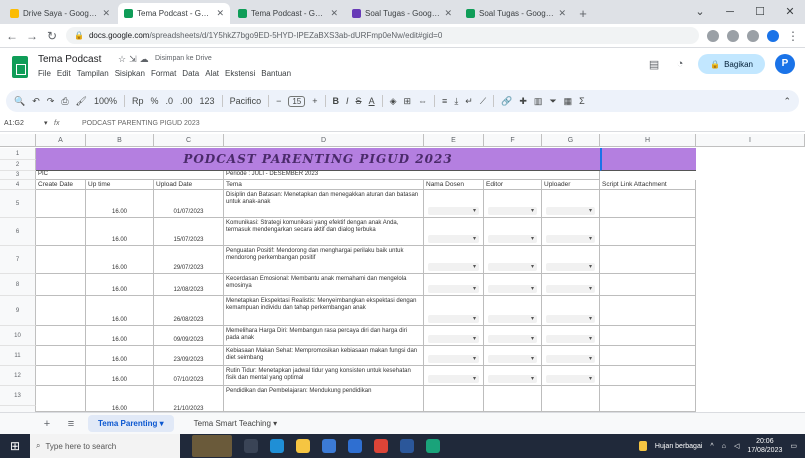 Image resolution: width=805 pixels, height=458 pixels. Describe the element at coordinates (753, 35) in the screenshot. I see `extension-icon` at that location.